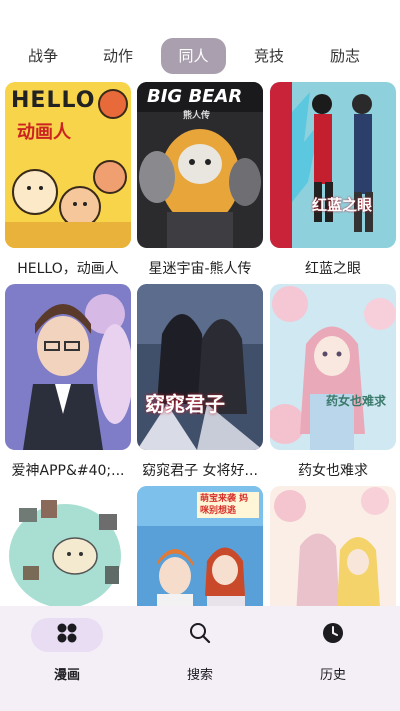 This screenshot has width=400, height=711. Describe the element at coordinates (43, 56) in the screenshot. I see `tab-war: 战争` at that location.